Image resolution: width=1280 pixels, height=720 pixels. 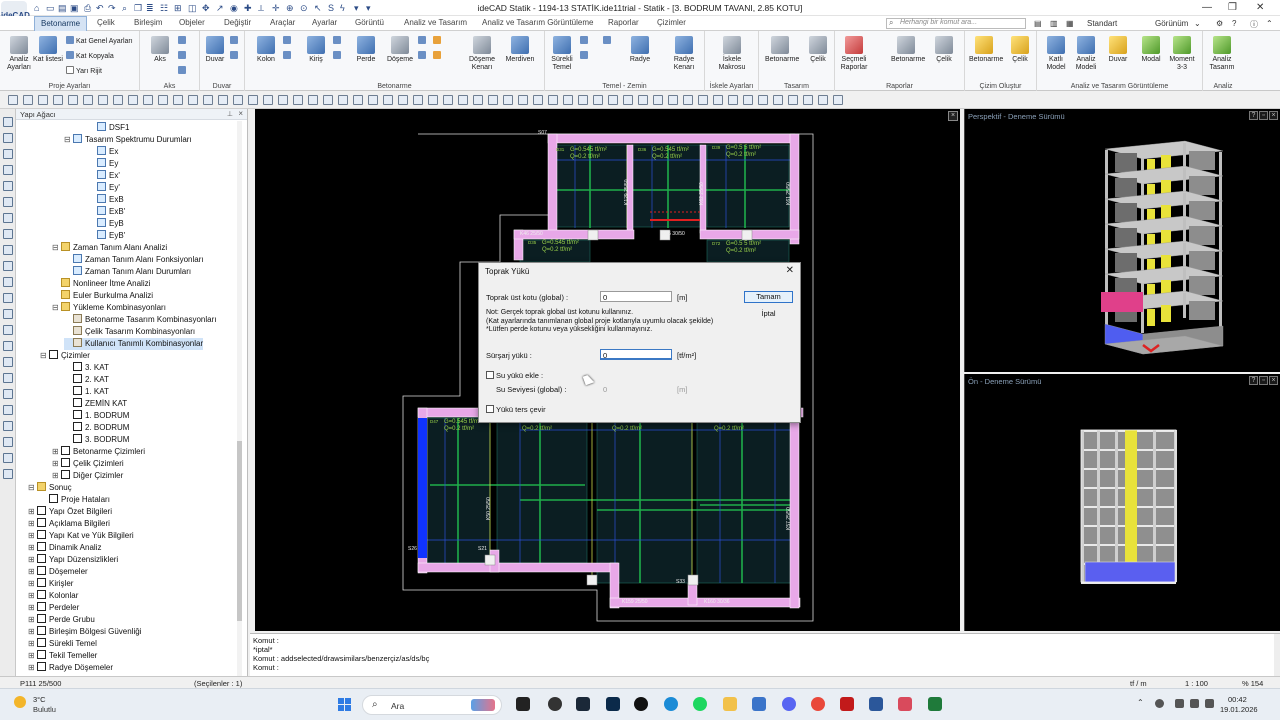 What do you see at coordinates (20, 702) in the screenshot?
I see `weather-sun-icon` at bounding box center [20, 702].